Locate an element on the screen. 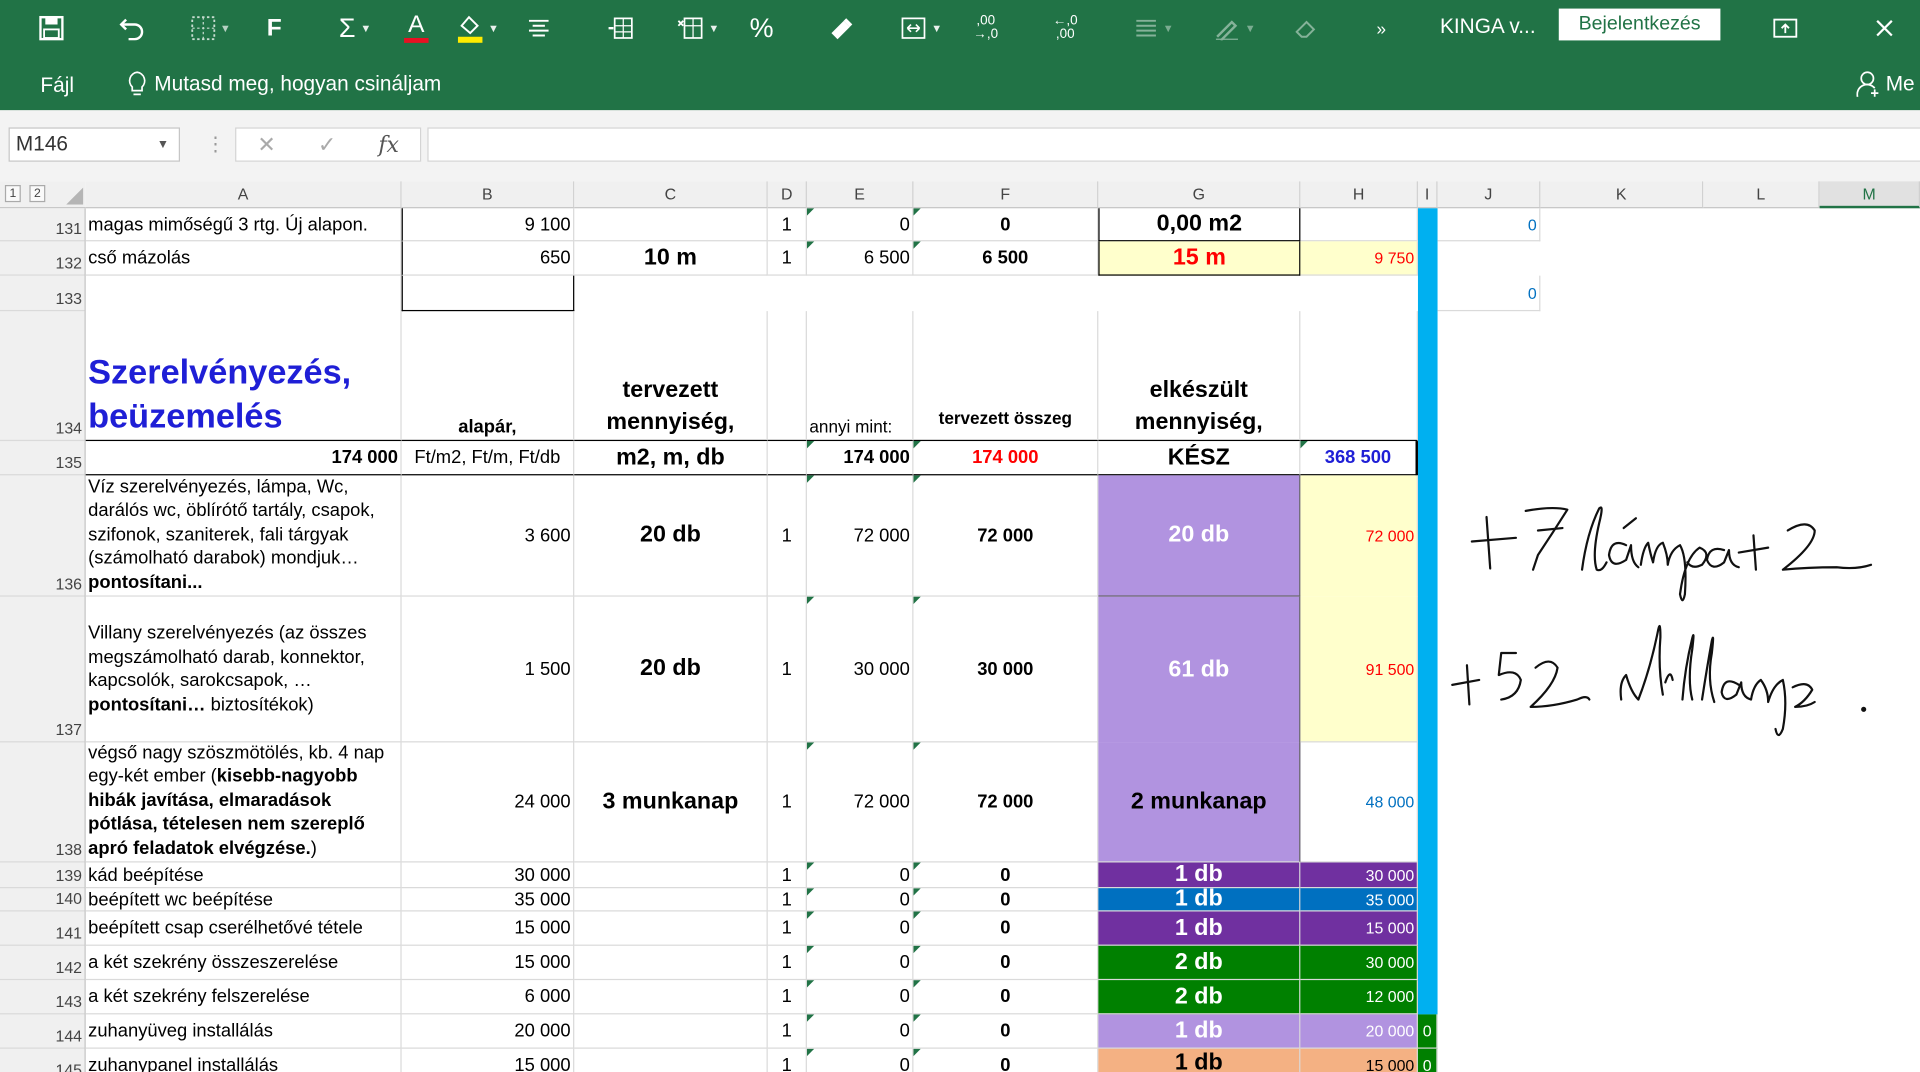  cell-b131: 9 100 is located at coordinates (488, 225).